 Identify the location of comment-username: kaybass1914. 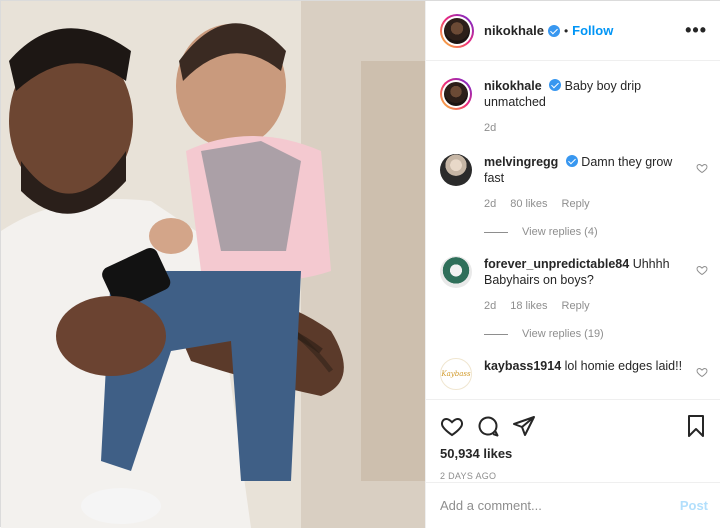
(522, 366).